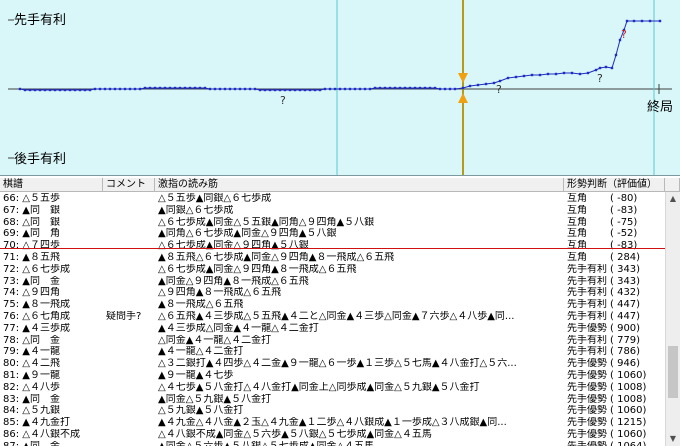  Describe the element at coordinates (332, 341) in the screenshot. I see `table-row: 78: △同 金 △同金▲４一龍△４二金打 先手有利( 779)` at that location.